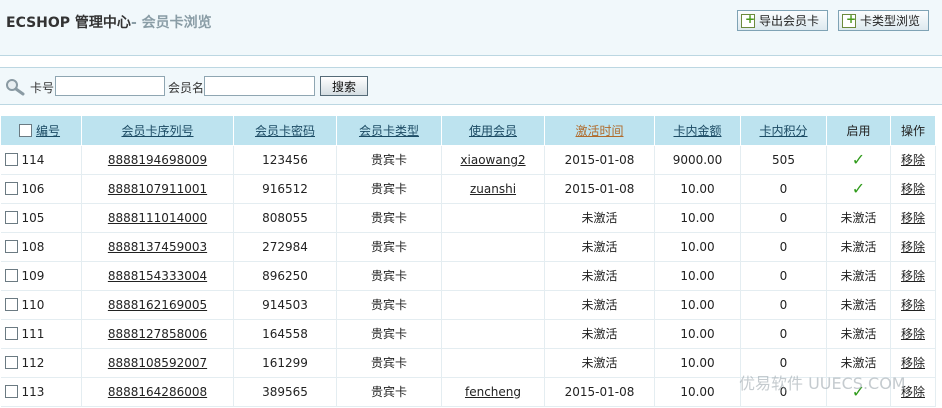 Image resolution: width=942 pixels, height=408 pixels. I want to click on serial-link: 8888108592007, so click(157, 363).